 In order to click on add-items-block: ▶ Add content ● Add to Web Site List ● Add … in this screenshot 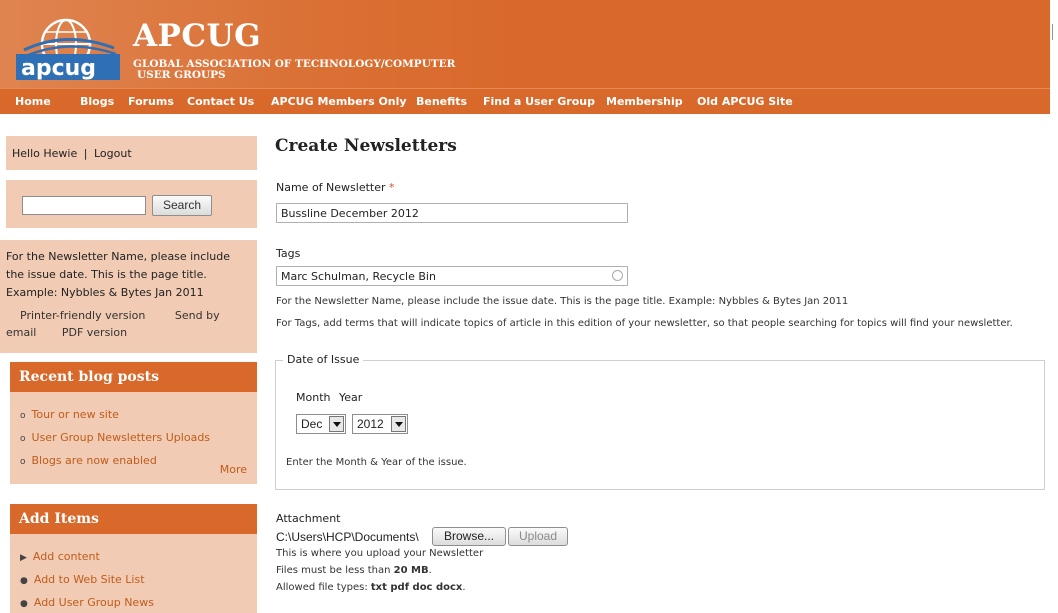, I will do `click(133, 573)`.